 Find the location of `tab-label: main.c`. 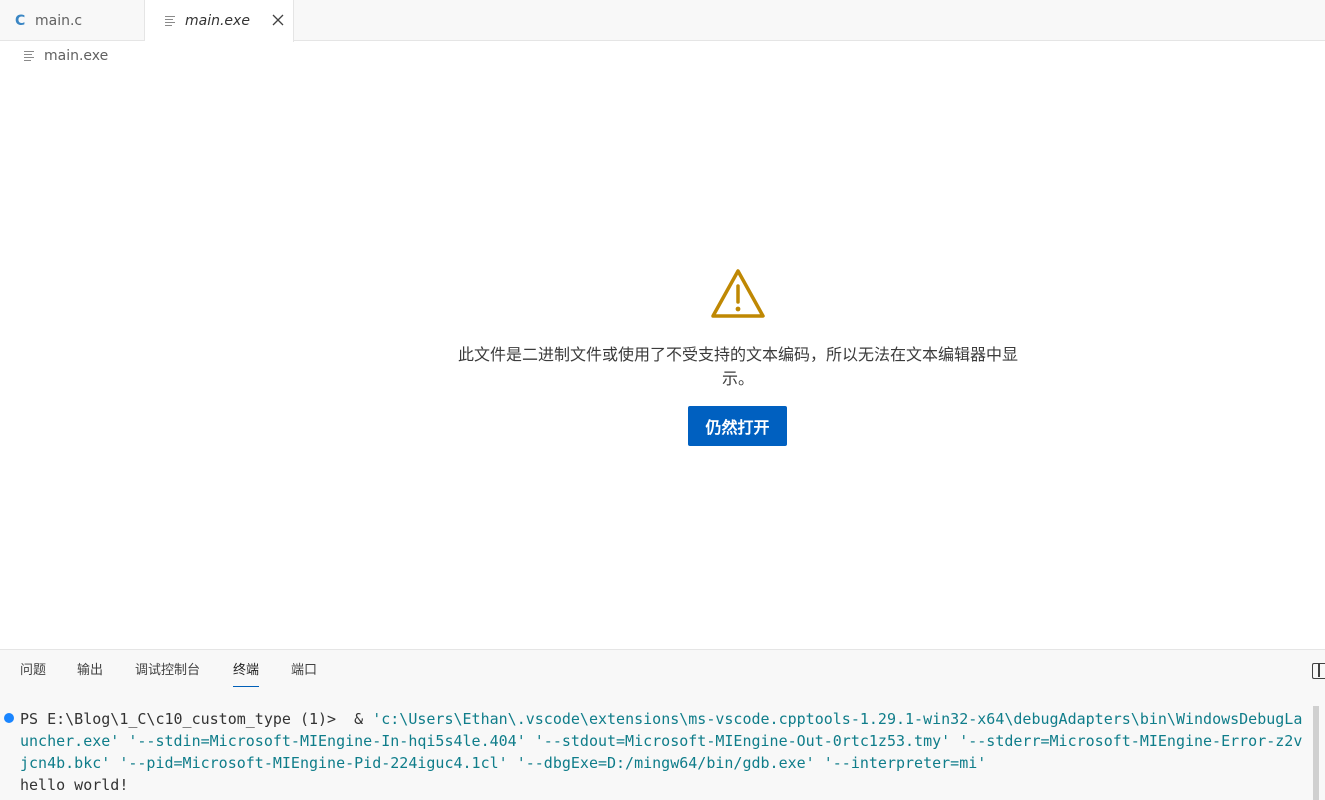

tab-label: main.c is located at coordinates (59, 20).